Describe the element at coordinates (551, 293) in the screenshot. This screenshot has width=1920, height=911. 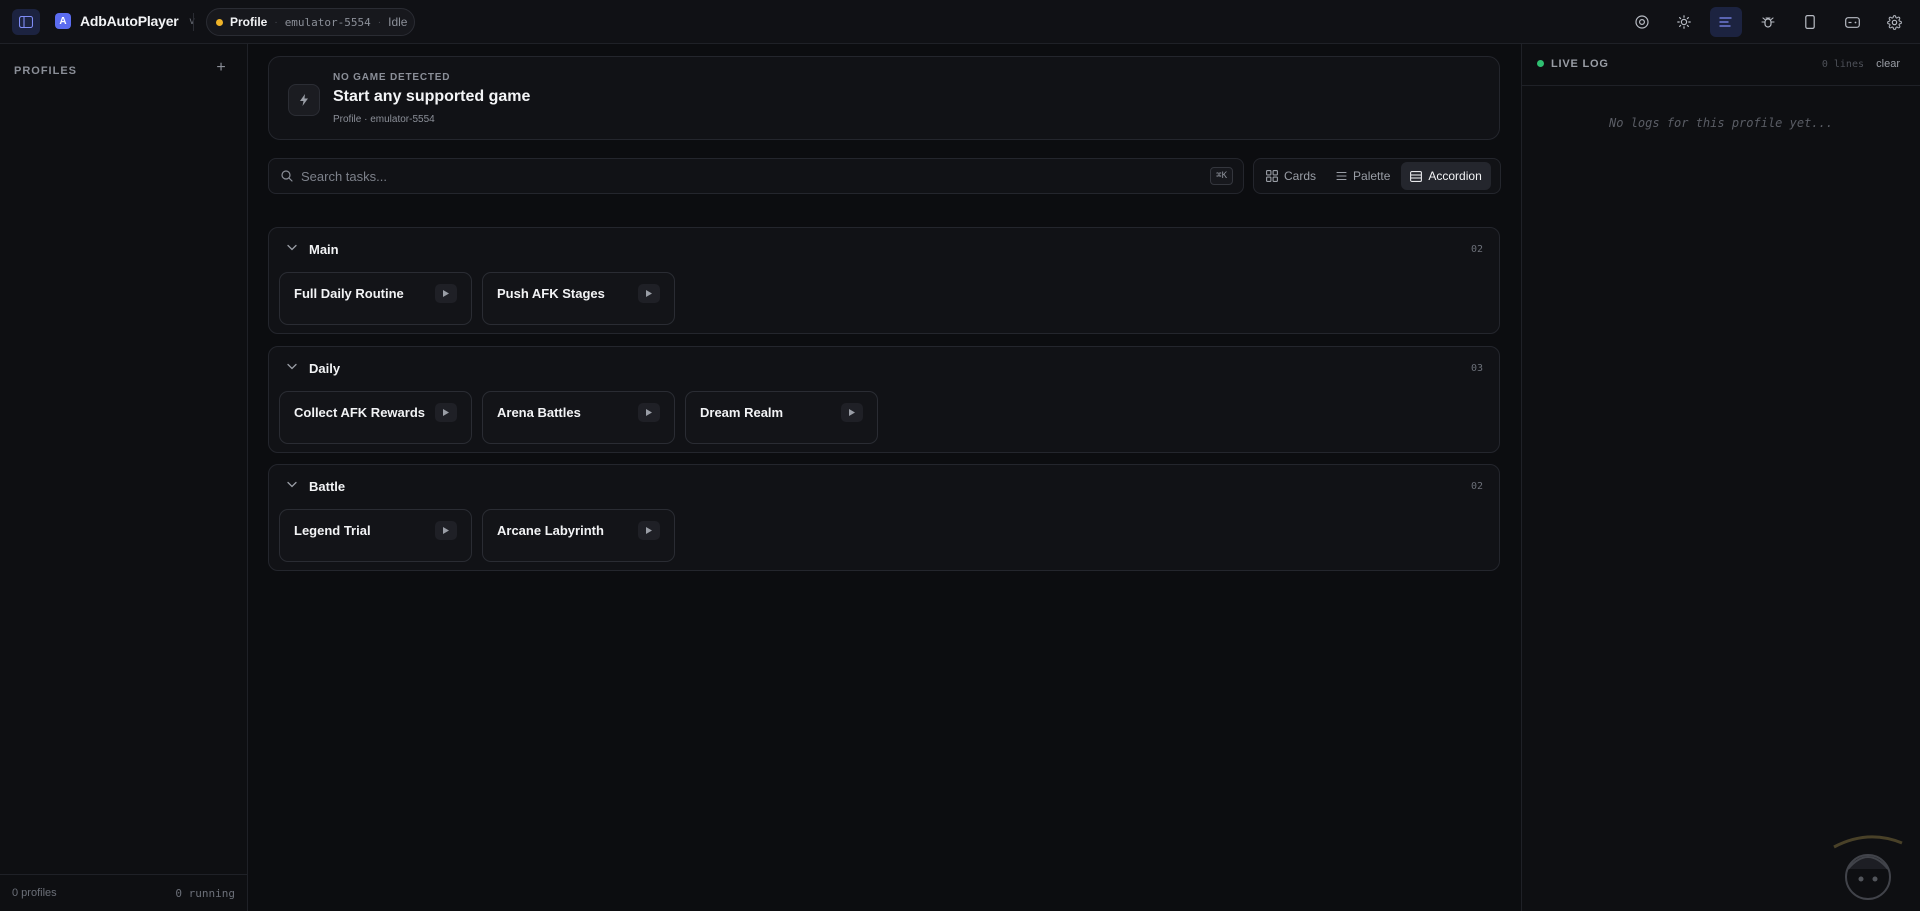
I see `task-name: Push AFK Stages` at that location.